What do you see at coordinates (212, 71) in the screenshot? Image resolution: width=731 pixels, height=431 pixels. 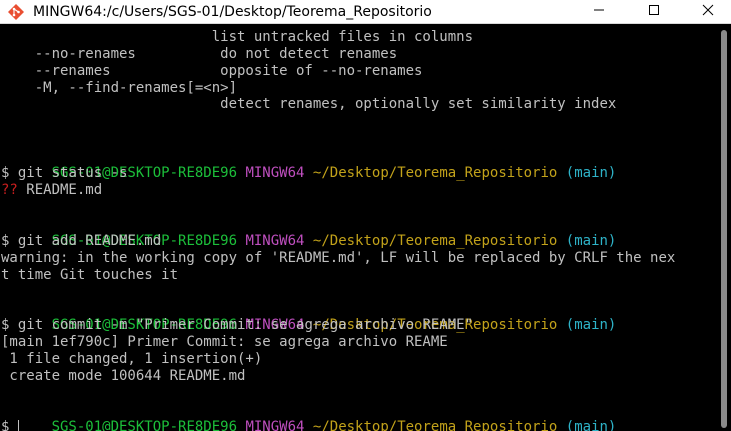 I see `help-line: --renames opposite of --no-renames` at bounding box center [212, 71].